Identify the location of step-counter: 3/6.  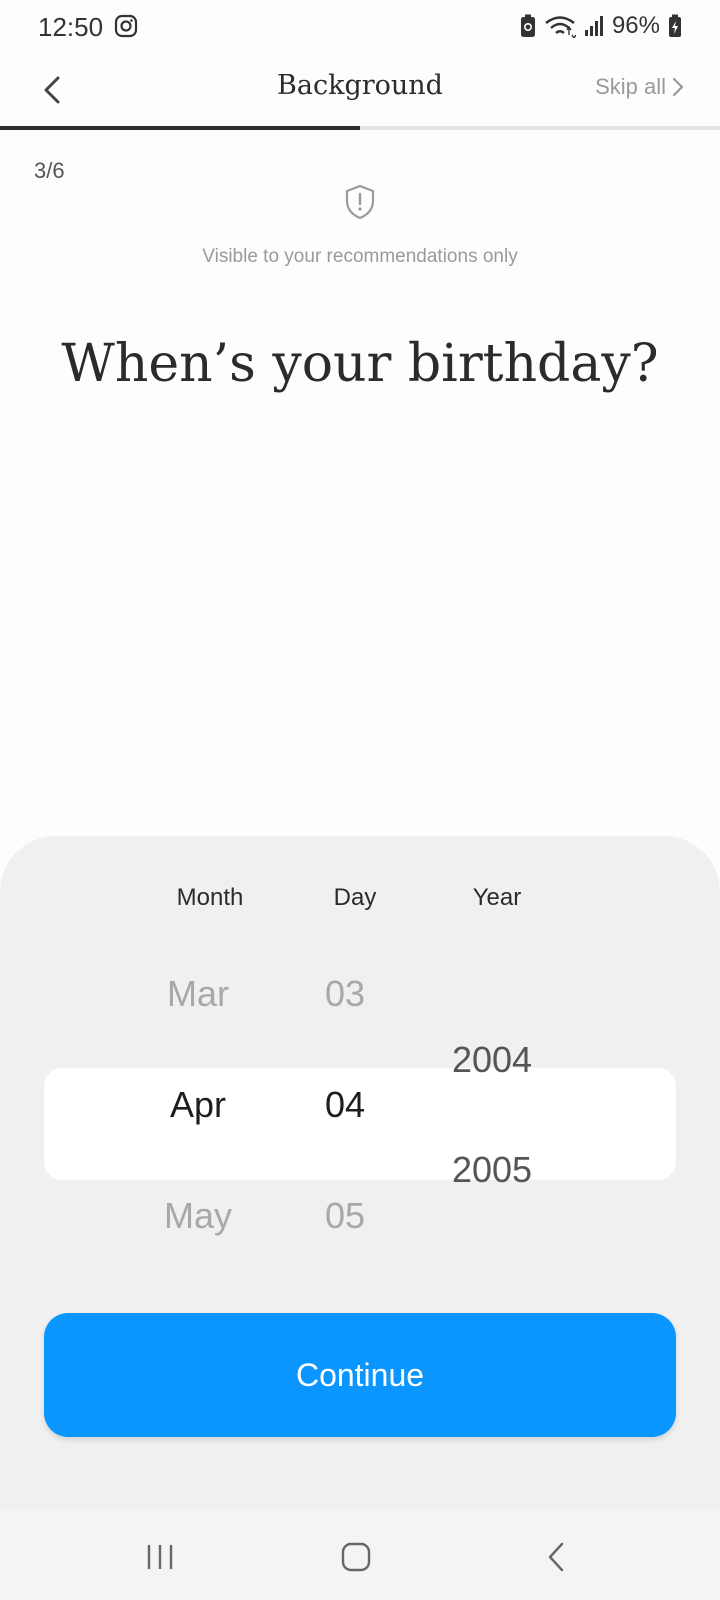
(49, 170).